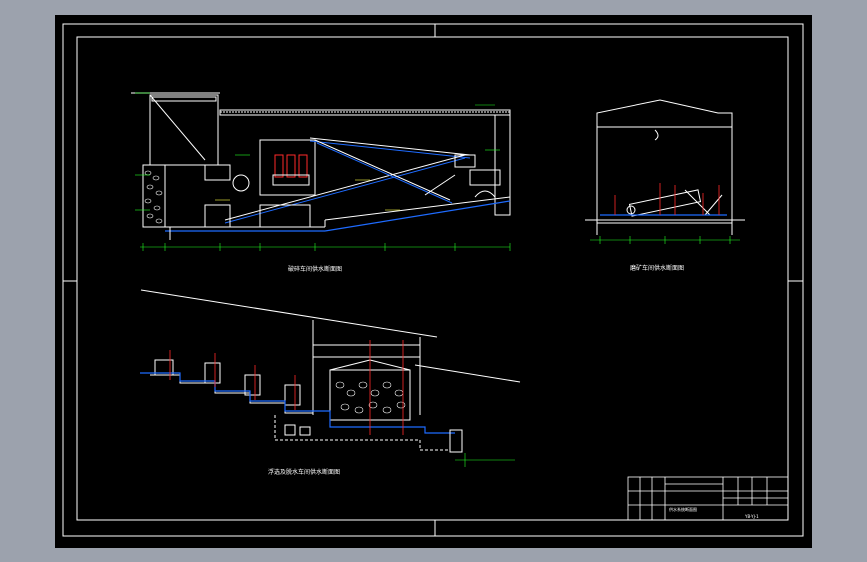 This screenshot has width=867, height=562. What do you see at coordinates (657, 268) in the screenshot?
I see `view-title-grinding: 磨矿车间供水断面图` at bounding box center [657, 268].